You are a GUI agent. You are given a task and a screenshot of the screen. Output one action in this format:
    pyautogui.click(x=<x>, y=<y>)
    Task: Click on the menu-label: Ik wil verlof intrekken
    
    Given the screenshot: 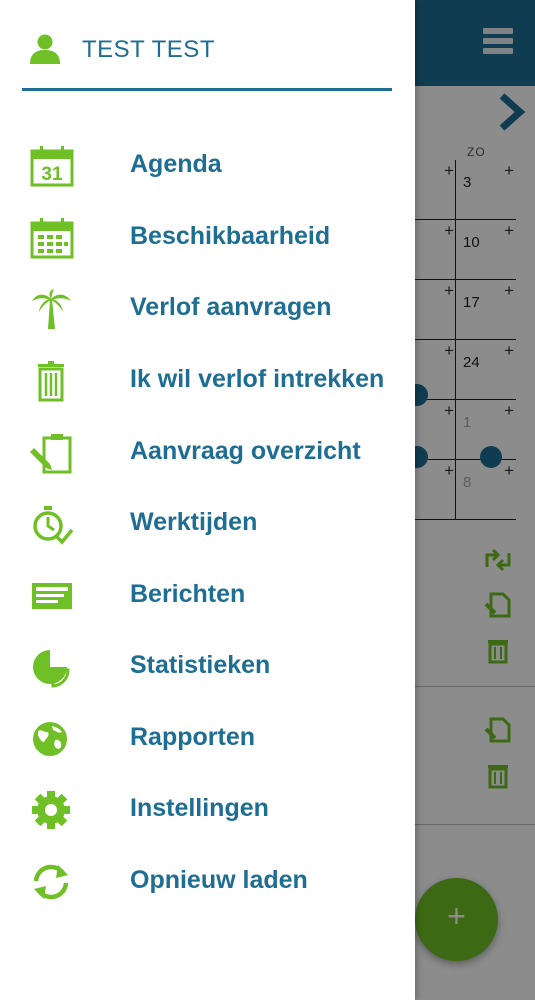 What is the action you would take?
    pyautogui.click(x=257, y=379)
    